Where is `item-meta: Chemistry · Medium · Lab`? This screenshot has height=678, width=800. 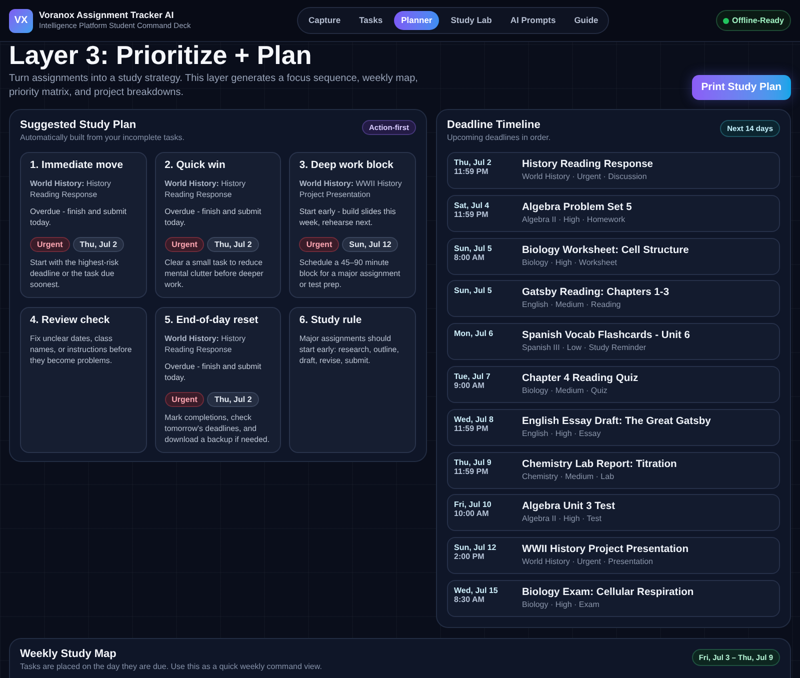
item-meta: Chemistry · Medium · Lab is located at coordinates (569, 476).